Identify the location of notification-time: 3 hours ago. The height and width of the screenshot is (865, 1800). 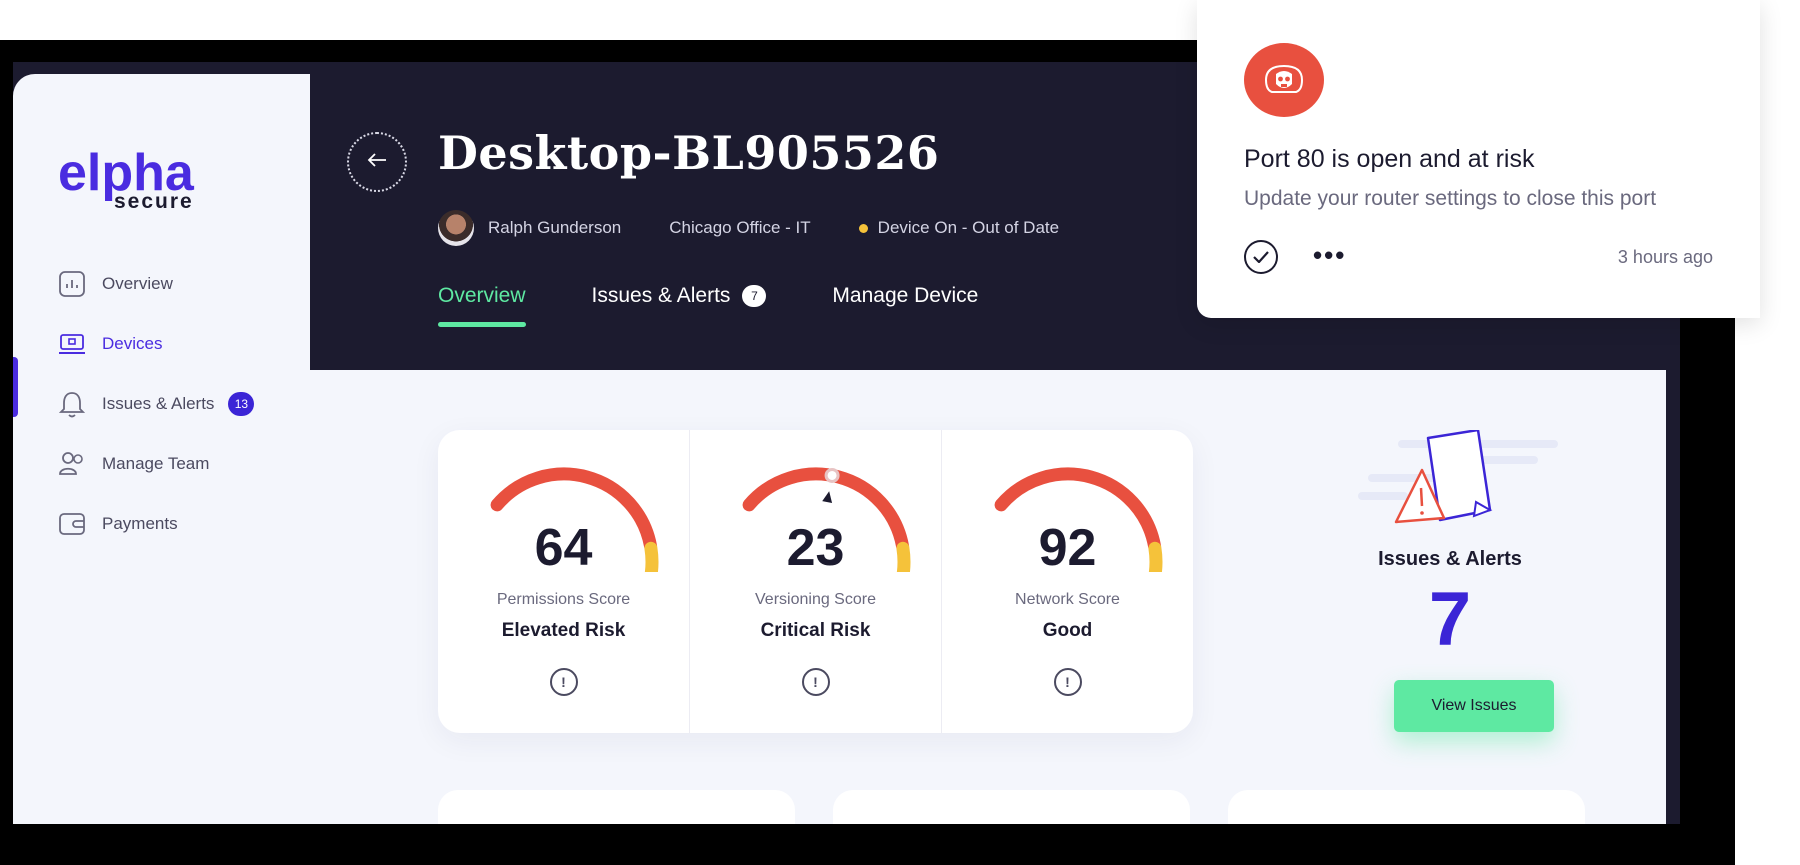
(1665, 257).